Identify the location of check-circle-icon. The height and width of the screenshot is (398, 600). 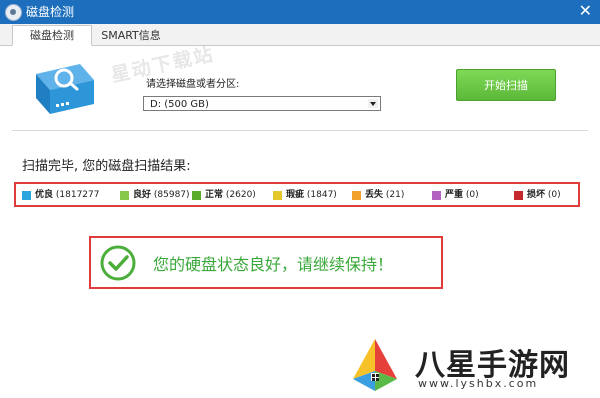
(118, 263).